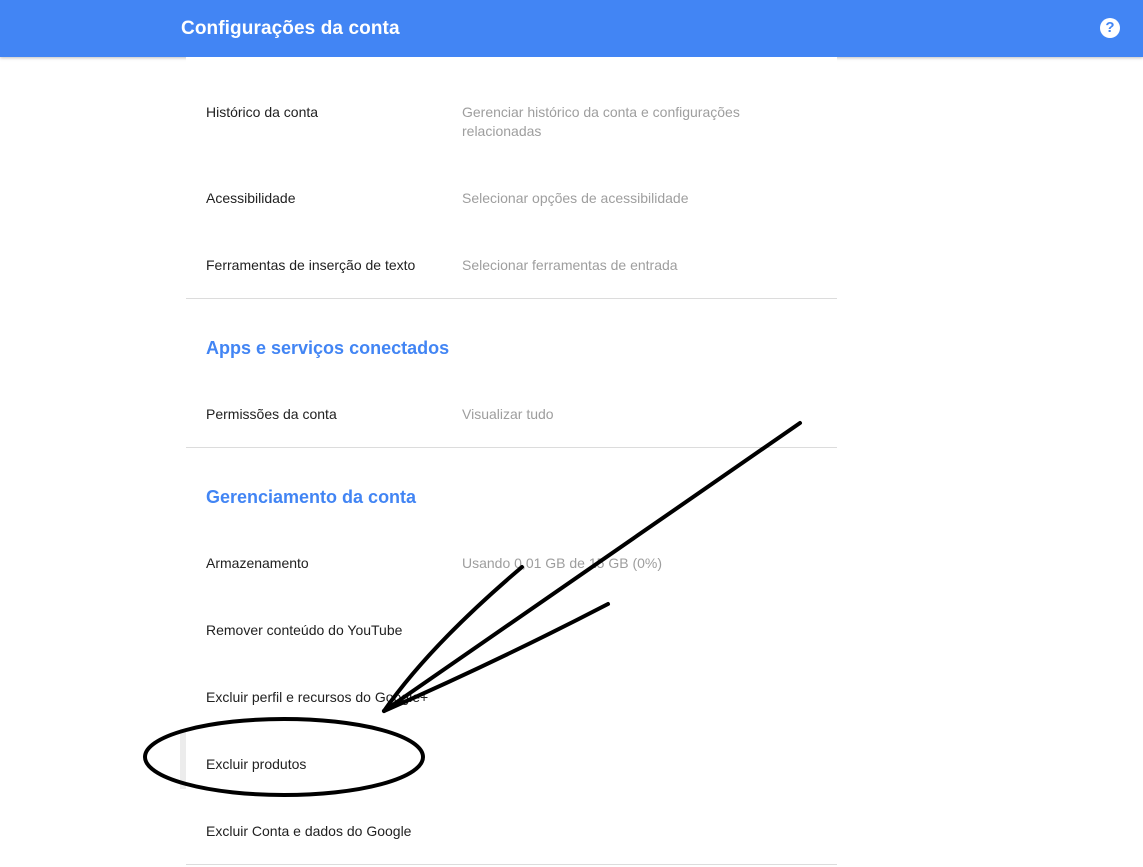 The width and height of the screenshot is (1143, 867). I want to click on row-description: Usando 0,01 GB de 15 GB (0%), so click(562, 563).